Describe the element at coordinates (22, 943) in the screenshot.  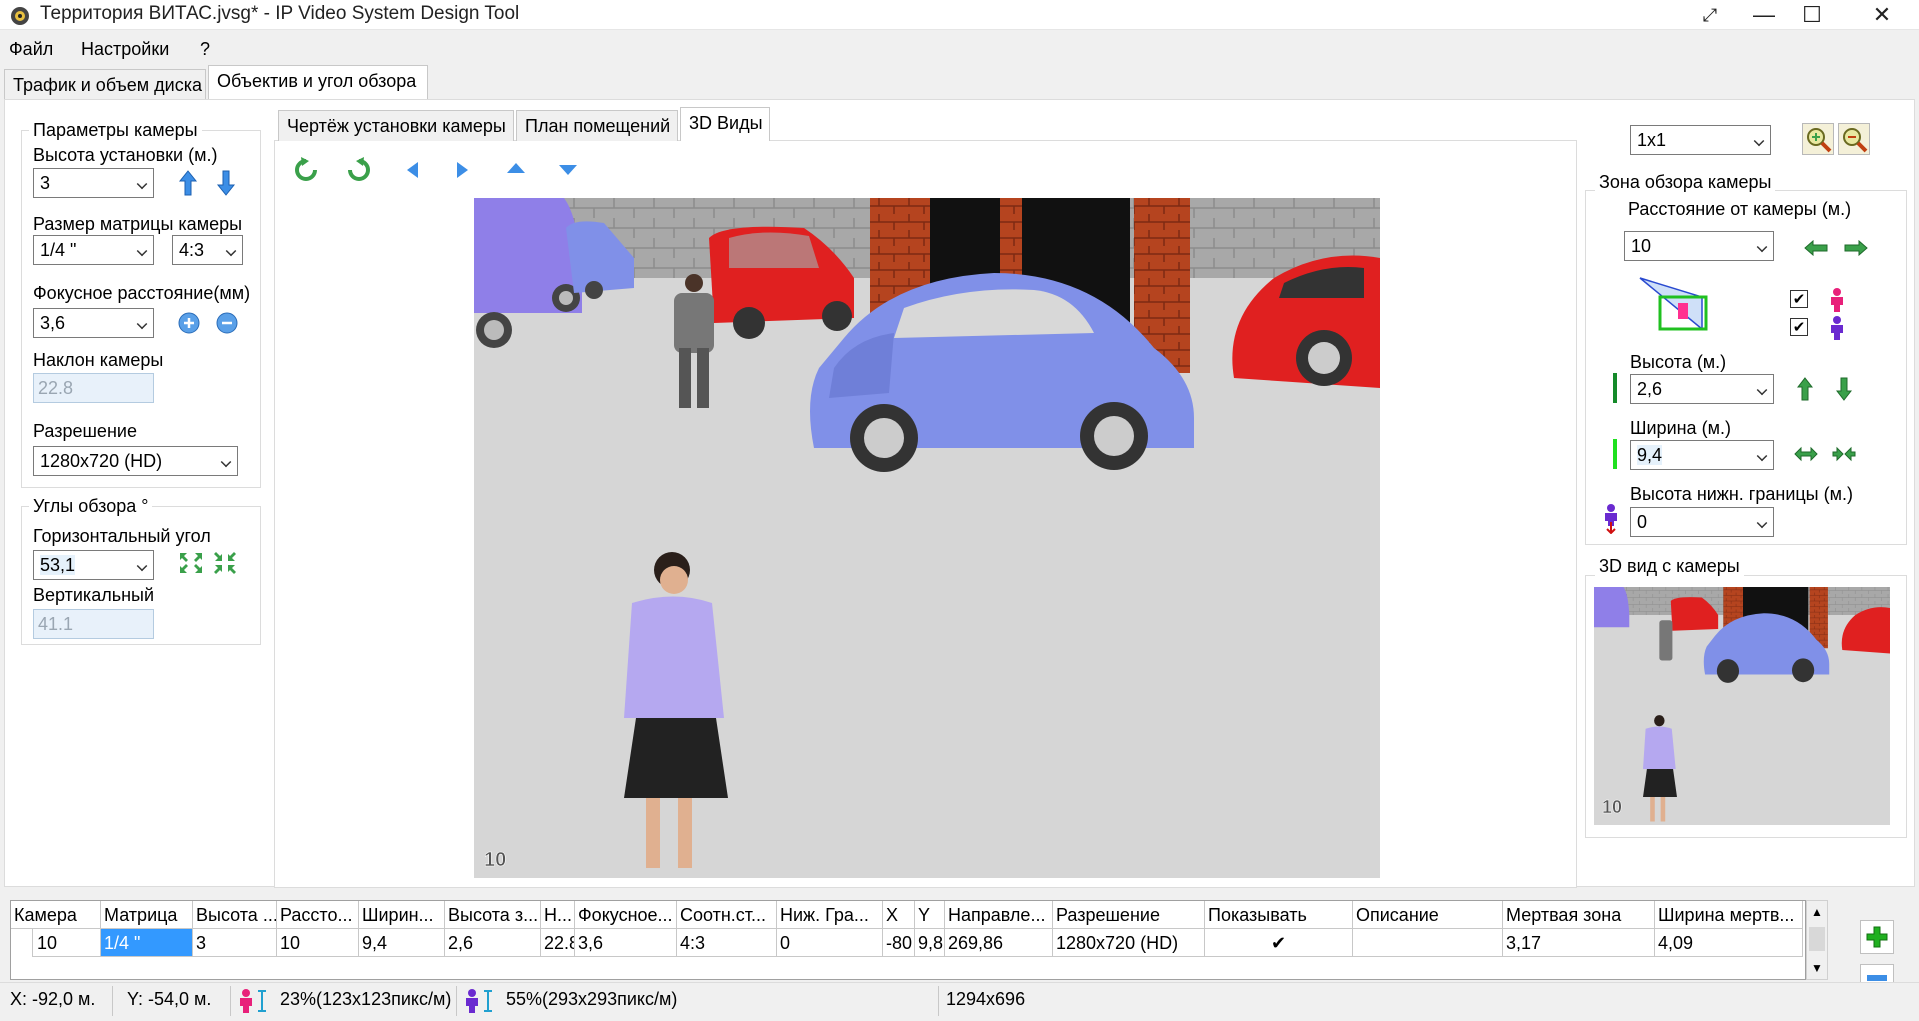
I see `row-indicator` at that location.